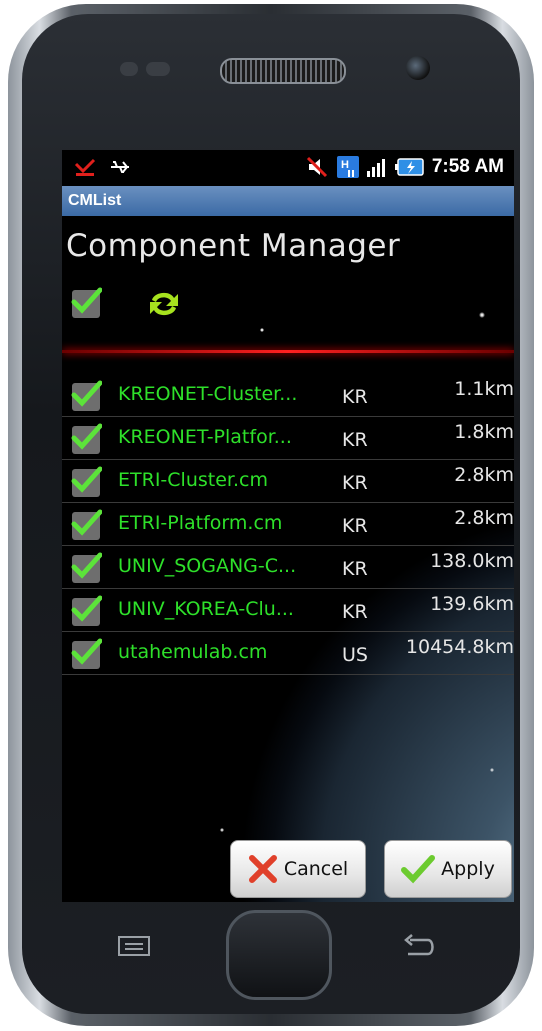 The width and height of the screenshot is (542, 1031). I want to click on front-camera, so click(418, 68).